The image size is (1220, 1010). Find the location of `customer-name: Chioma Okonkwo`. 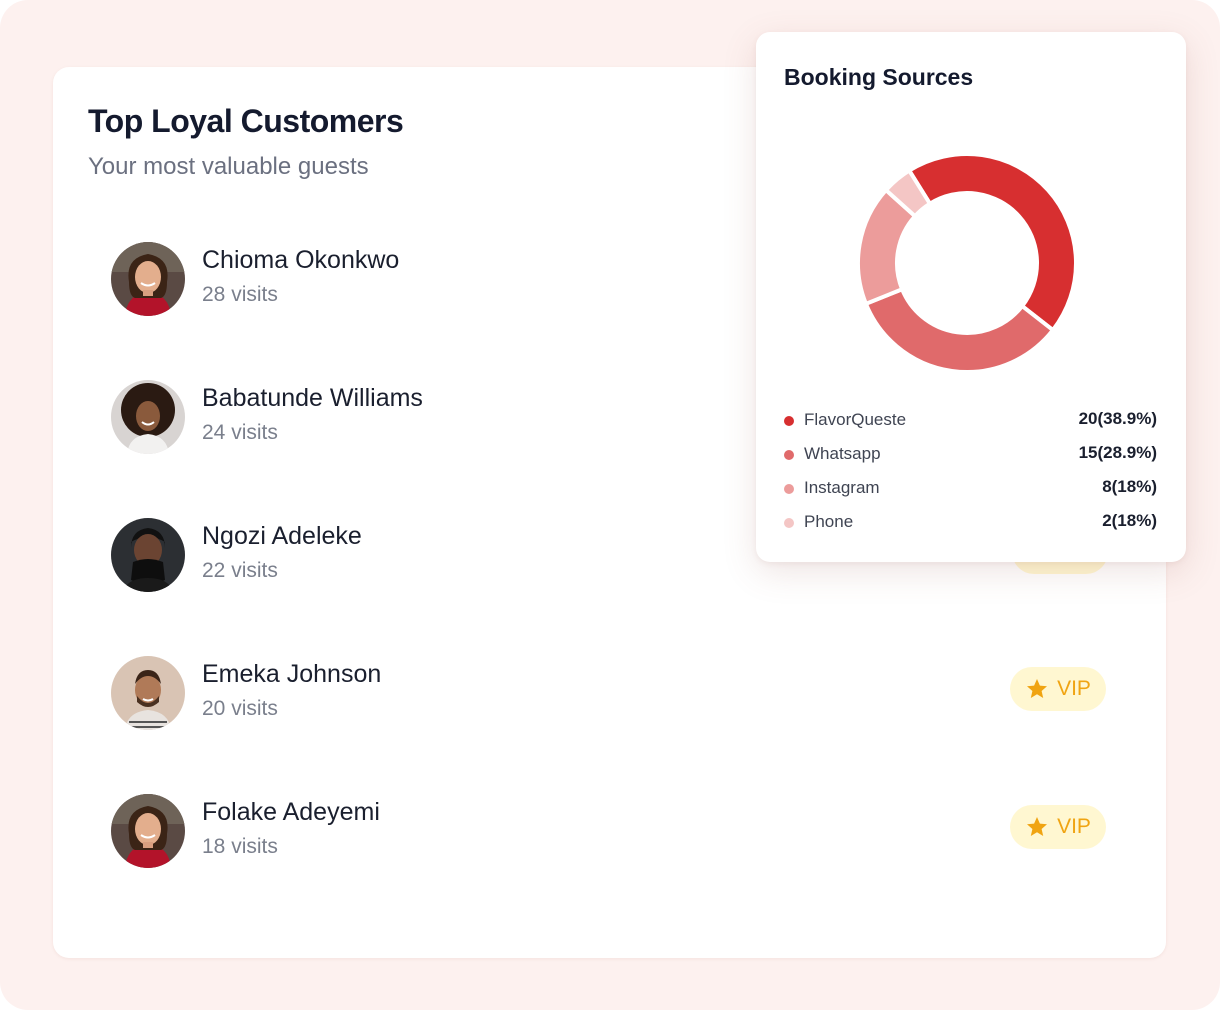

customer-name: Chioma Okonkwo is located at coordinates (301, 260).